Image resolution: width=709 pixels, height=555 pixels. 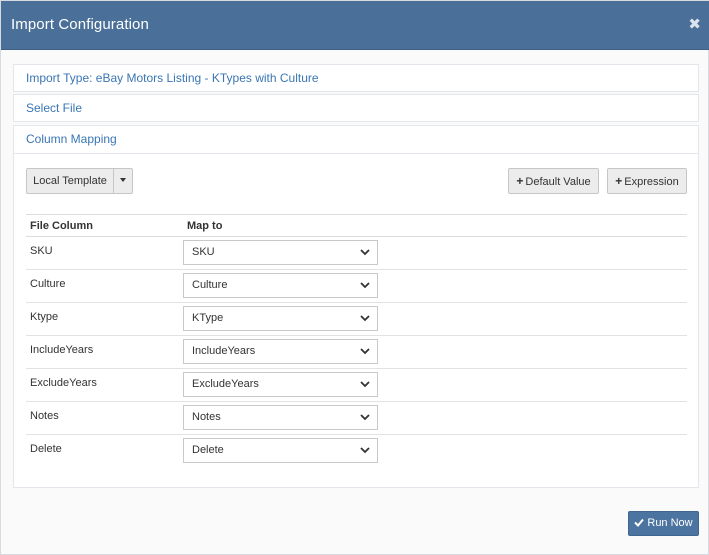 I want to click on check-icon, so click(x=639, y=522).